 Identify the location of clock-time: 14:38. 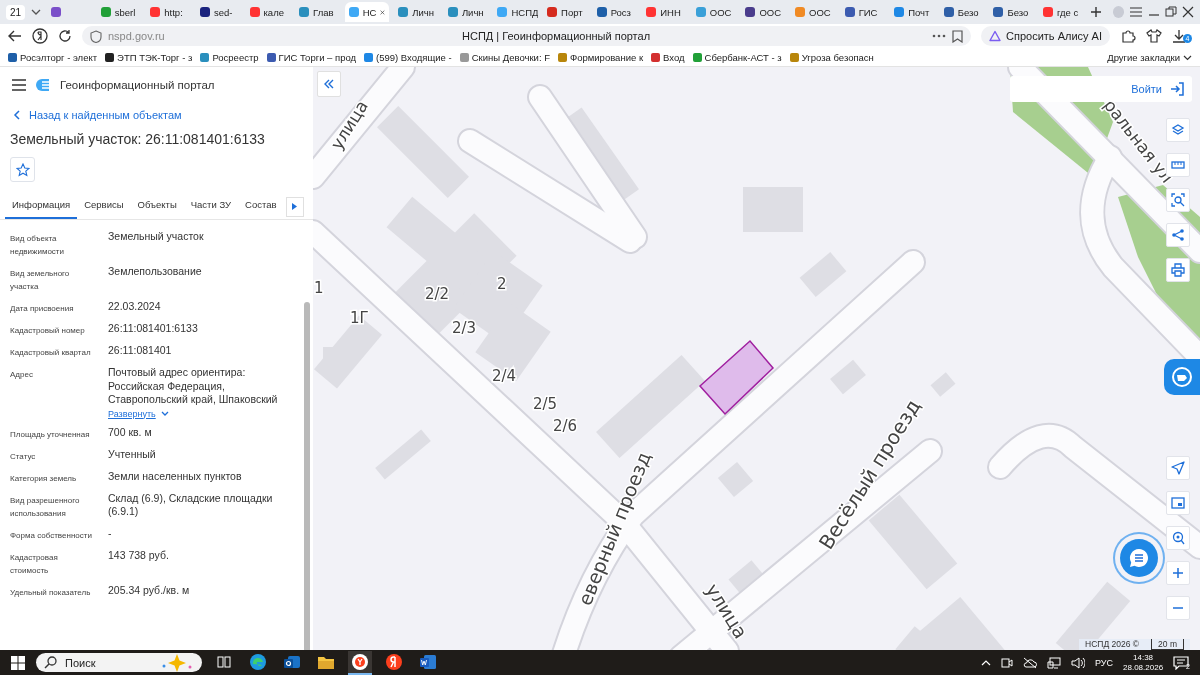
(1143, 657).